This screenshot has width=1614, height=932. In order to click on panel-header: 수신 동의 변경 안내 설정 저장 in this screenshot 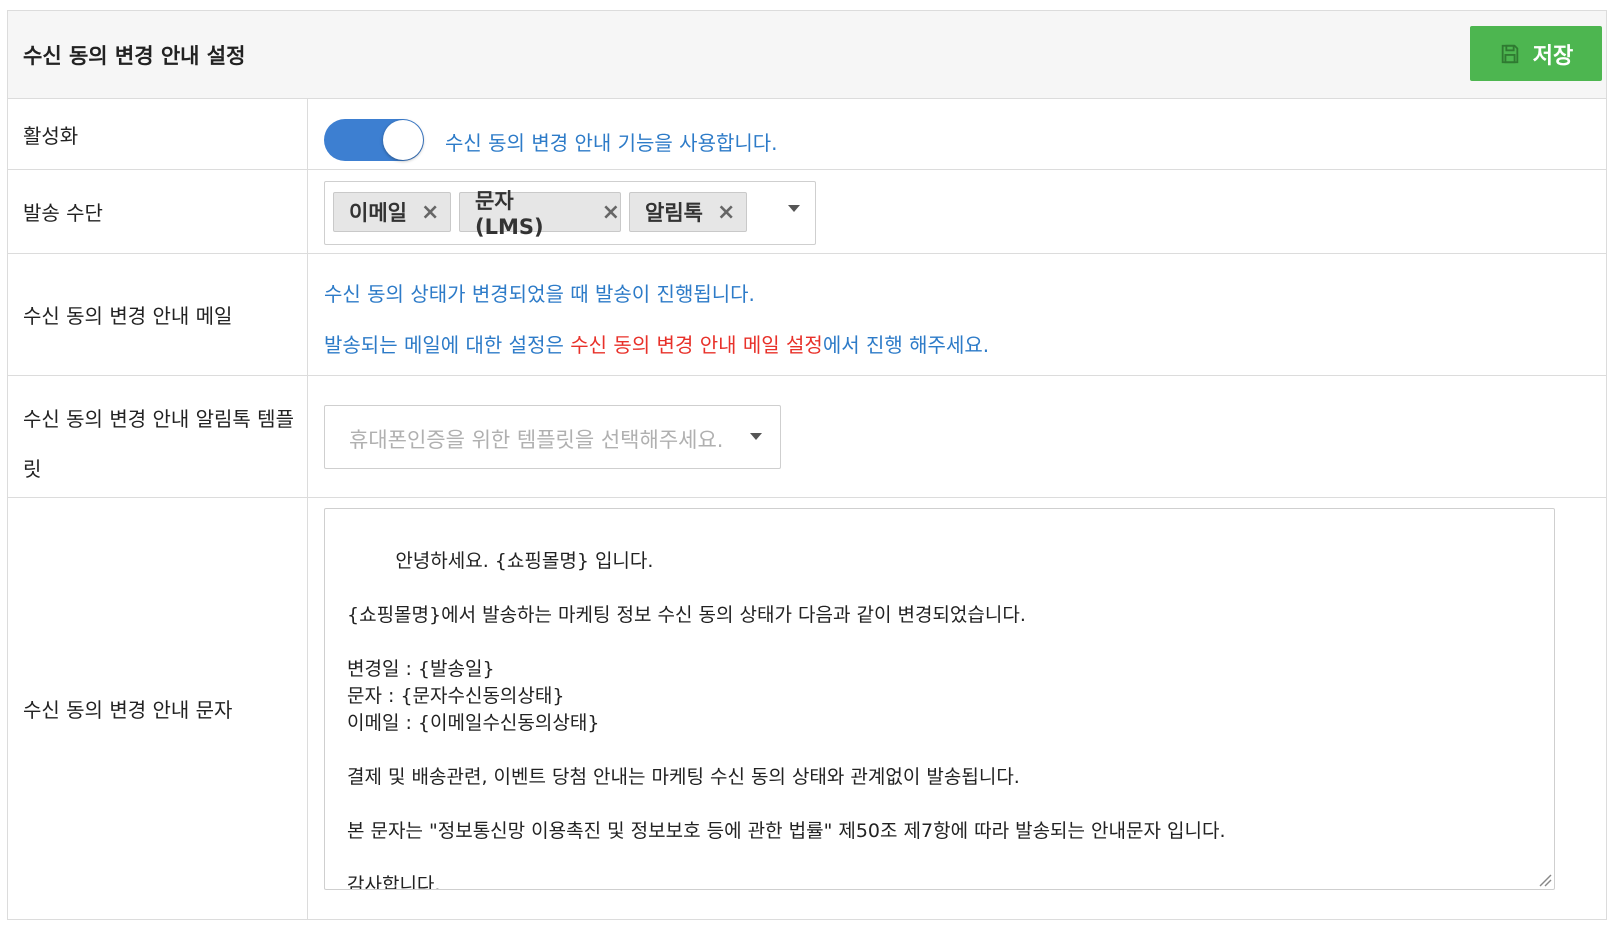, I will do `click(807, 55)`.